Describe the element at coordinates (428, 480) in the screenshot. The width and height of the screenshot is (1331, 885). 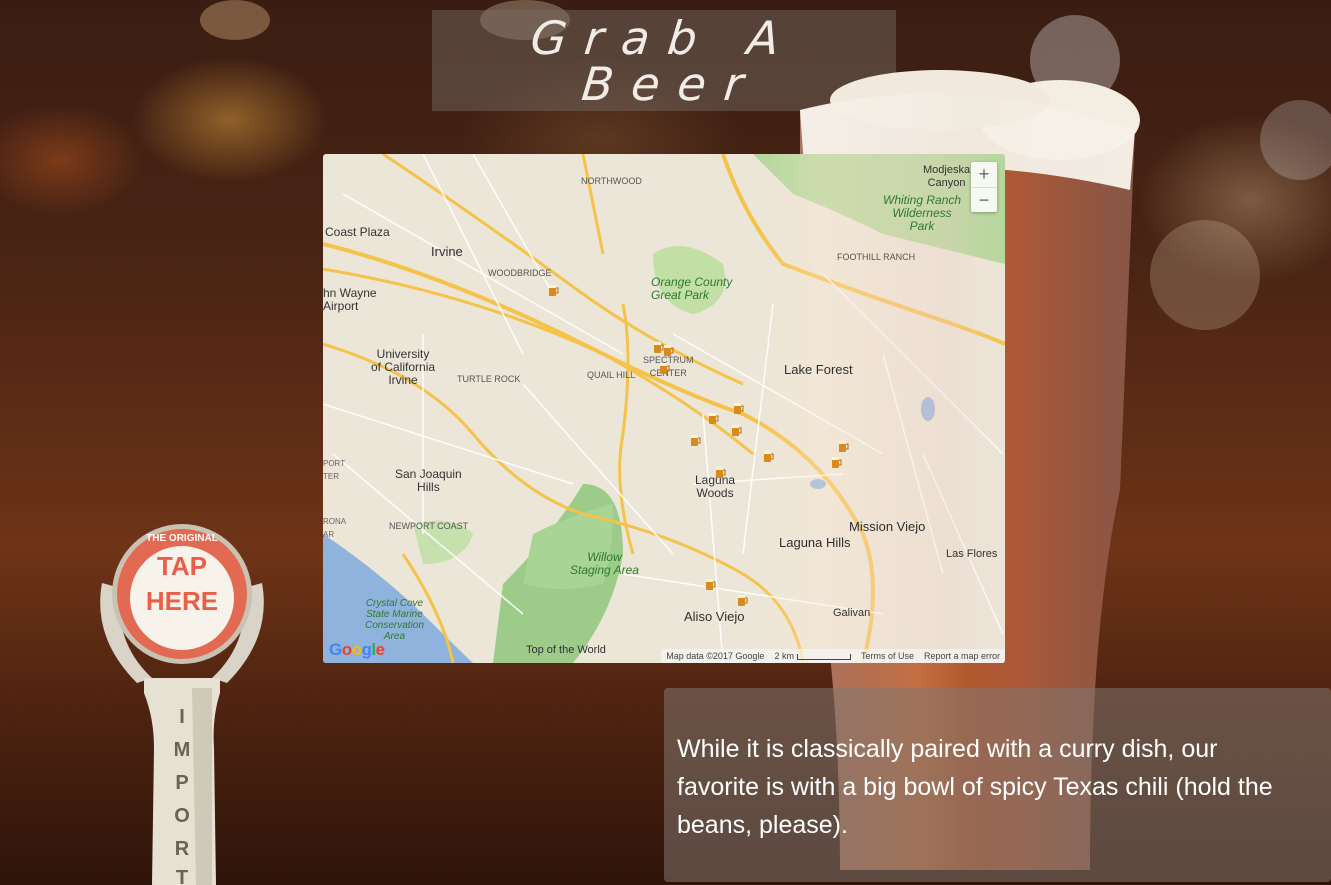
I see `map-label-san-joaquin: San Joaquin Hills` at that location.